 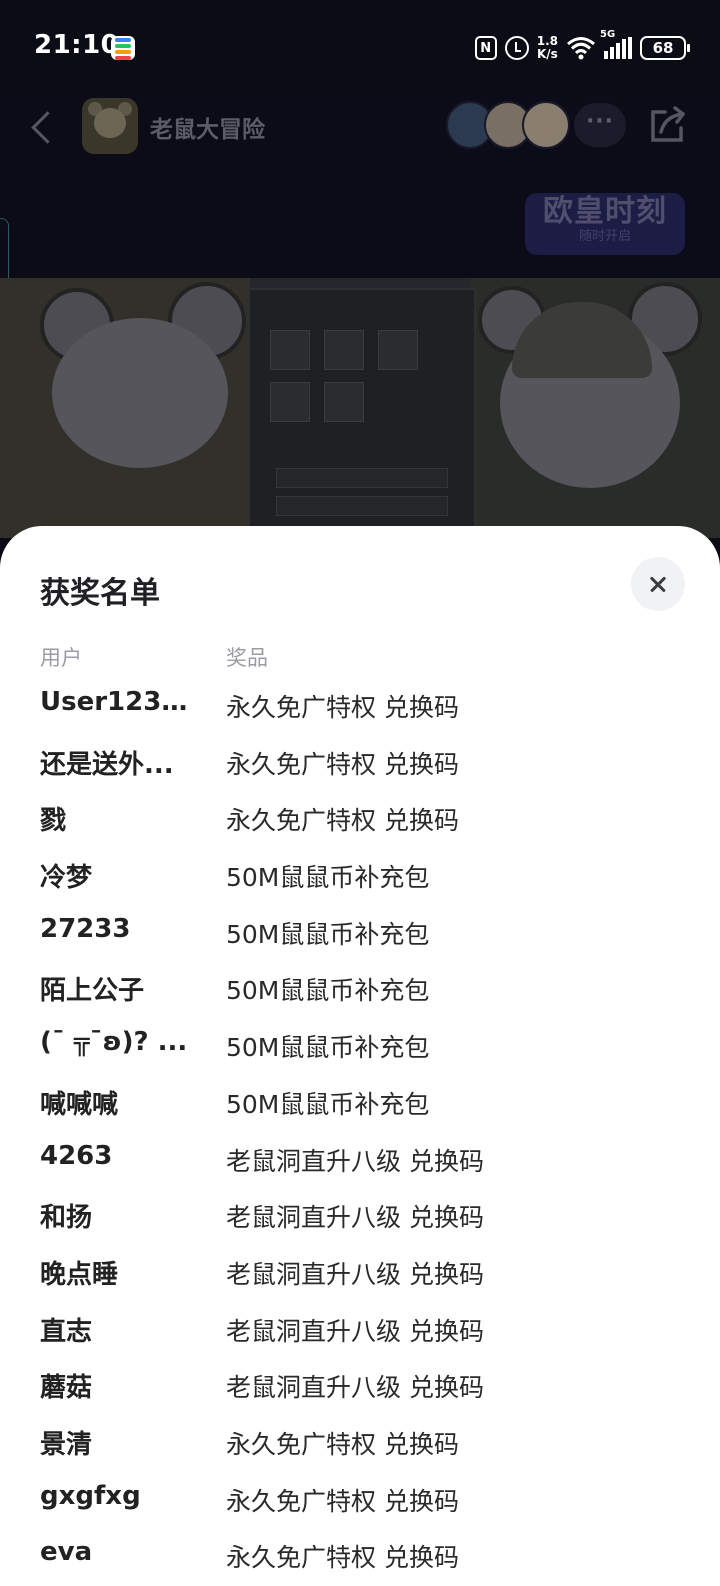 I want to click on list-item: 27233 50M鼠鼠币补充包, so click(x=360, y=934).